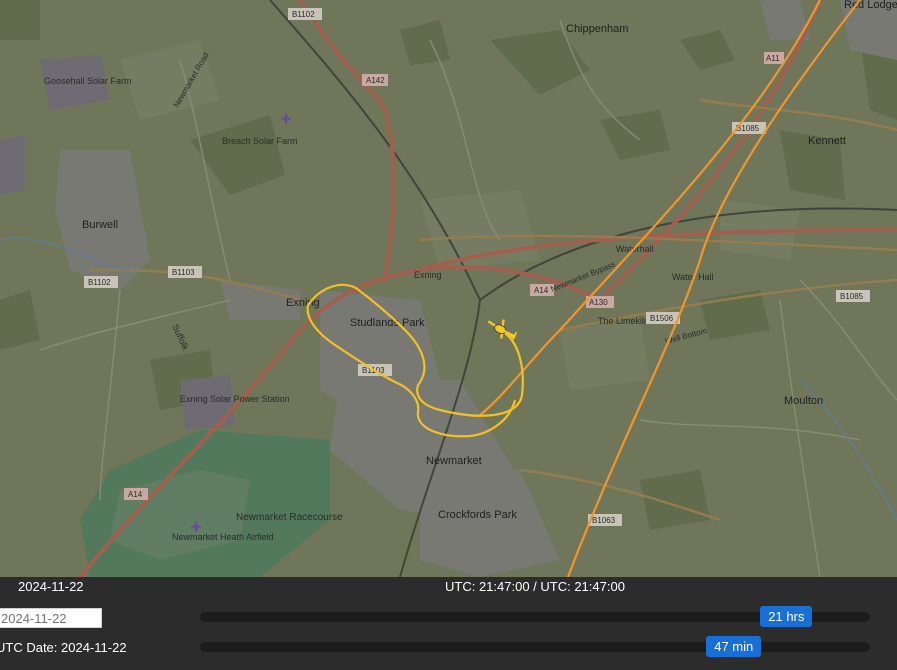  What do you see at coordinates (428, 275) in the screenshot?
I see `place-label-exning-heath: Exning` at bounding box center [428, 275].